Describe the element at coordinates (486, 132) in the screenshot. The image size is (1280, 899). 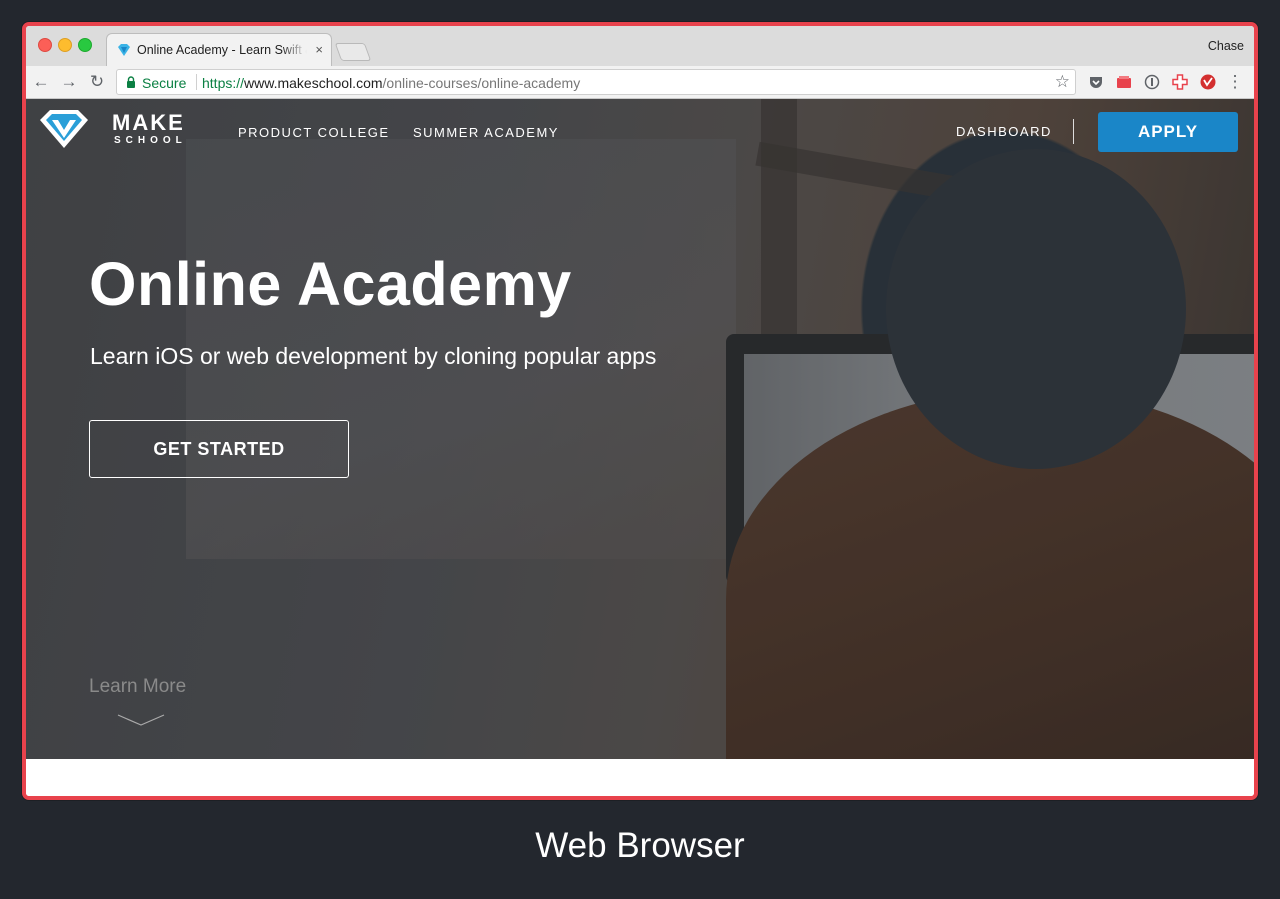
I see `nav-summer-academy: SUMMER ACADEMY` at that location.